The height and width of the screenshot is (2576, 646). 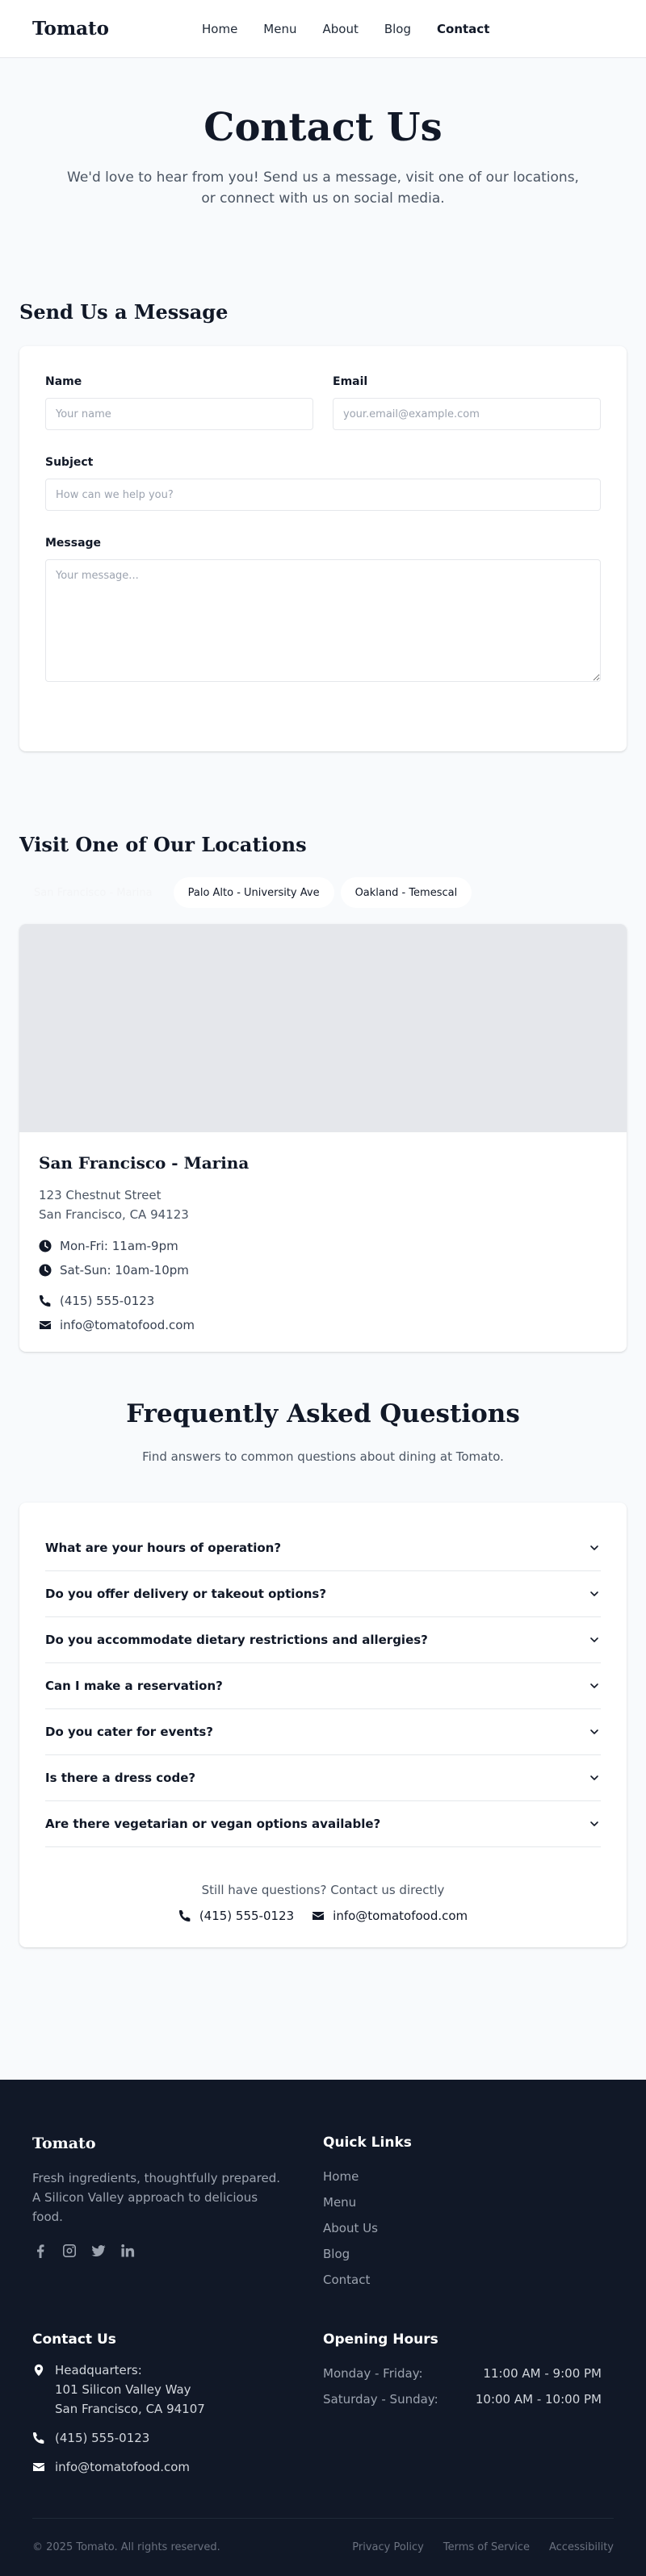 I want to click on footer-link-blog: Blog, so click(x=468, y=2254).